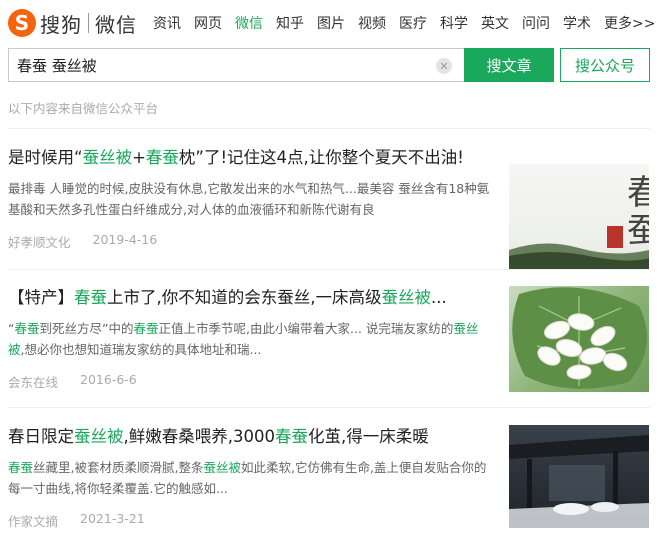 This screenshot has width=672, height=542. What do you see at coordinates (61, 24) in the screenshot?
I see `brand-name: 搜狗` at bounding box center [61, 24].